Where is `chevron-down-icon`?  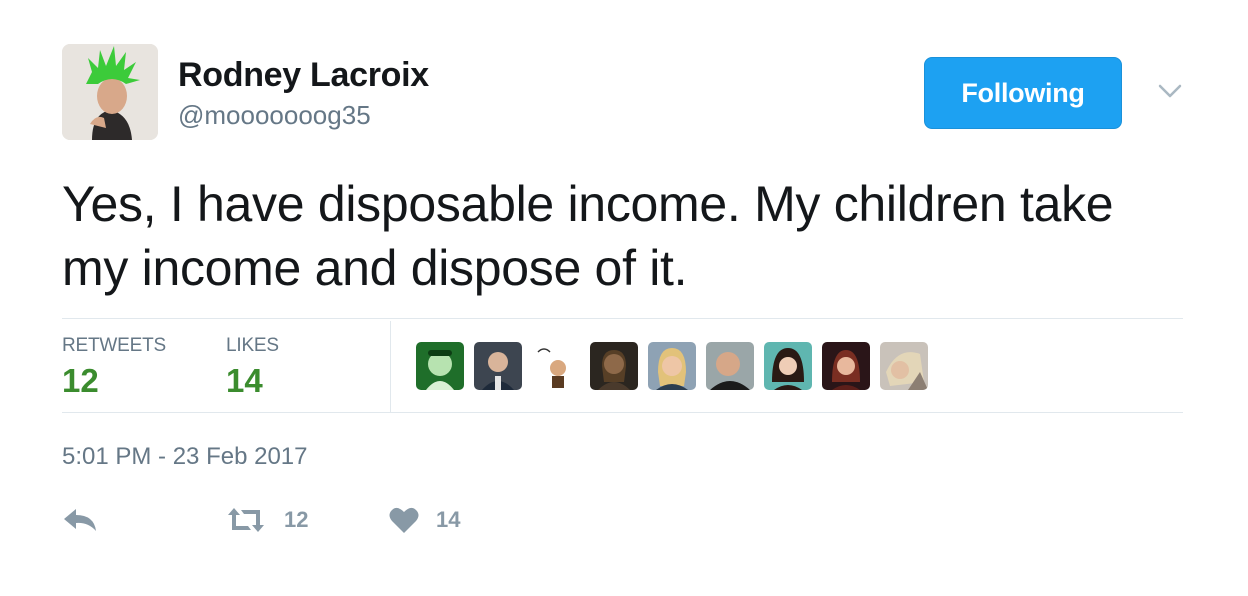 chevron-down-icon is located at coordinates (1170, 91).